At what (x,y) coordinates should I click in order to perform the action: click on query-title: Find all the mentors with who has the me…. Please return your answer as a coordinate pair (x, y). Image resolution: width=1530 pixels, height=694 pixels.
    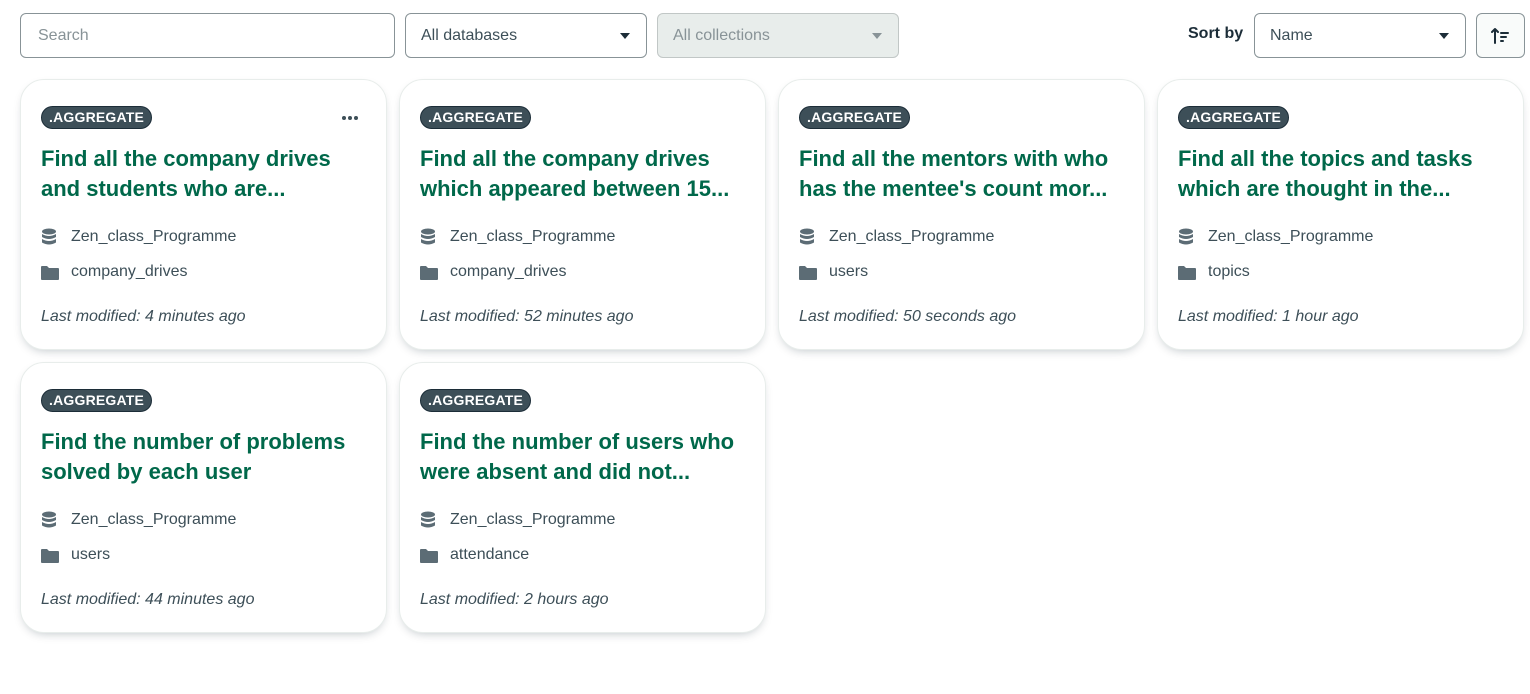
    Looking at the image, I should click on (964, 174).